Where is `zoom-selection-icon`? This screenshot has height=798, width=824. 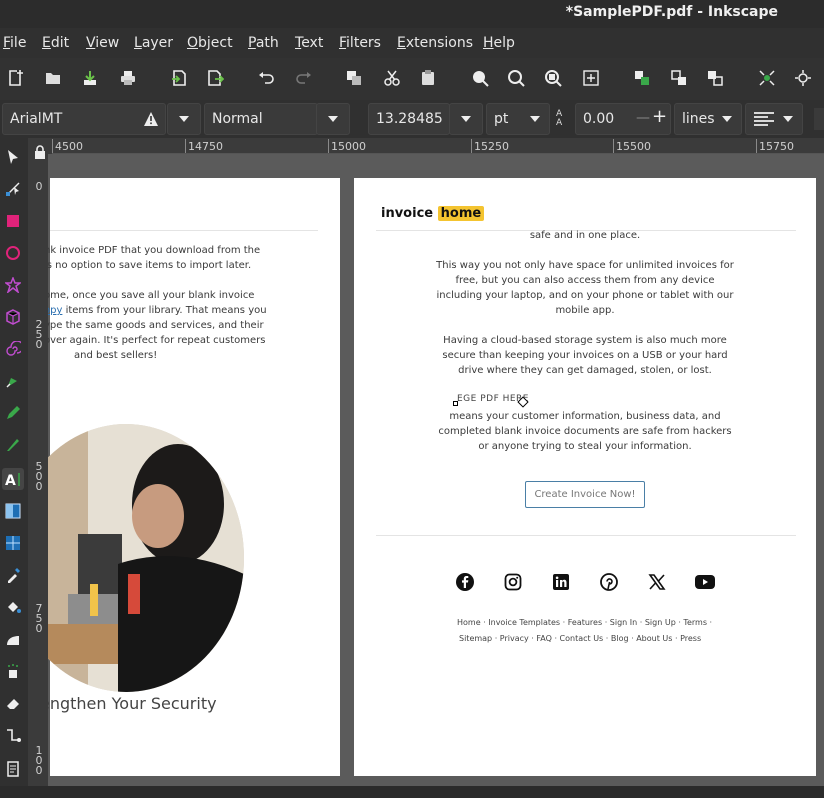 zoom-selection-icon is located at coordinates (480, 78).